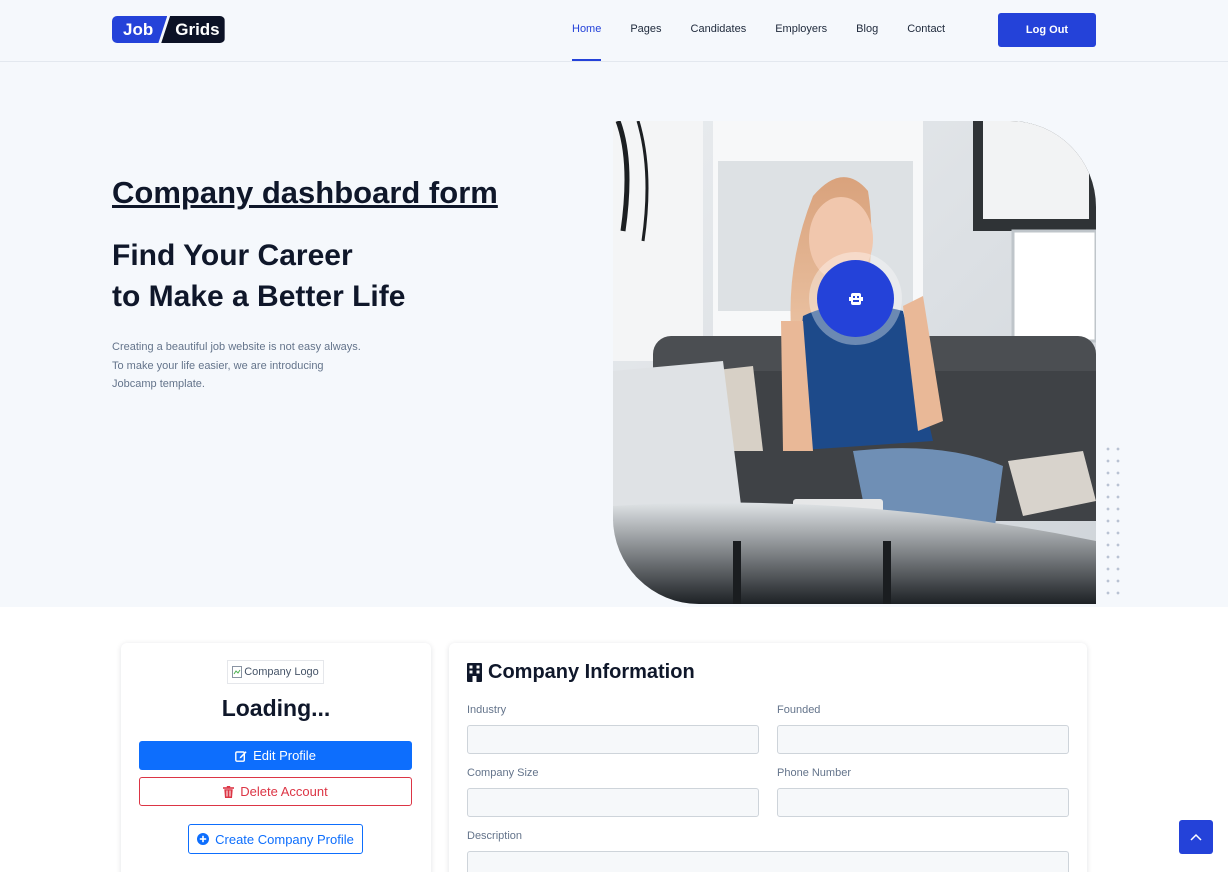  I want to click on company-size-field, so click(613, 802).